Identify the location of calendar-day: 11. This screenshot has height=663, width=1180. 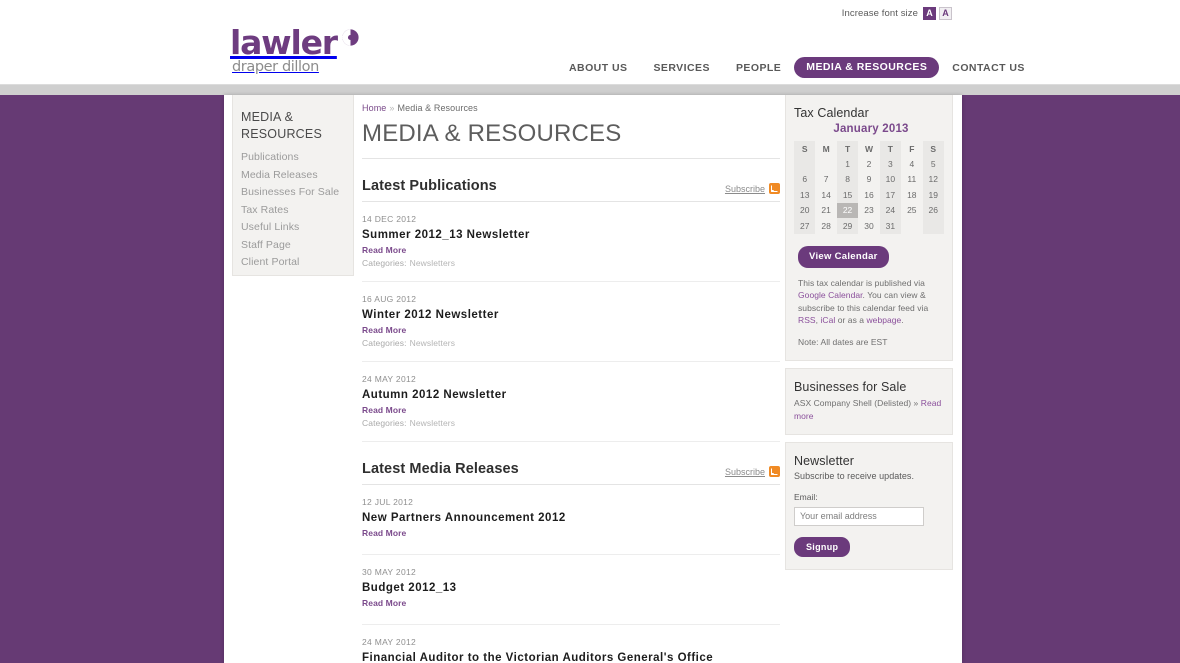
(911, 180).